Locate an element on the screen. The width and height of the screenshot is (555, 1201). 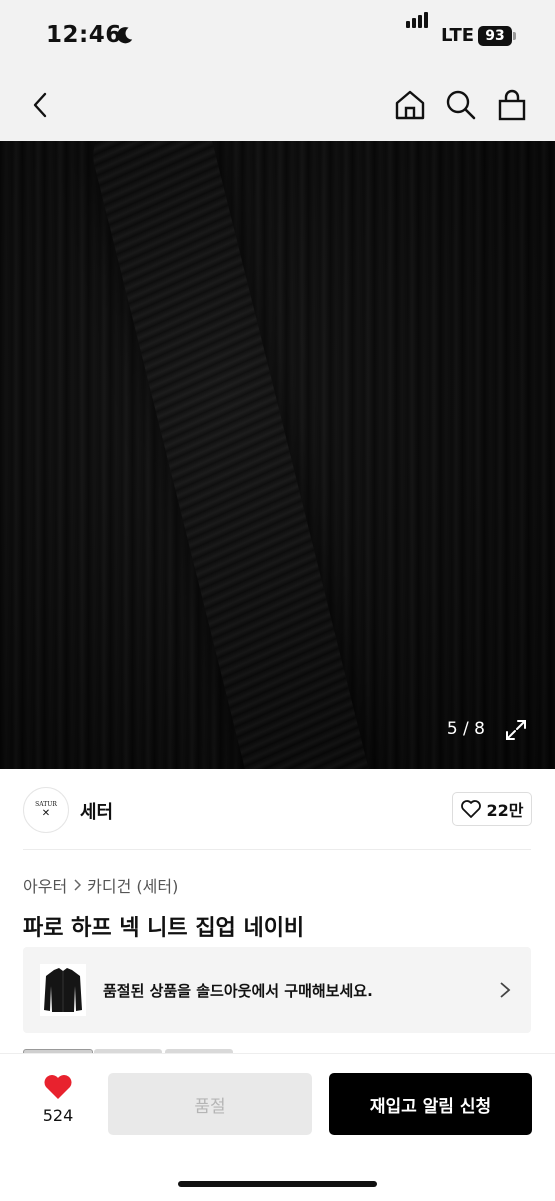
moon-icon is located at coordinates (125, 35).